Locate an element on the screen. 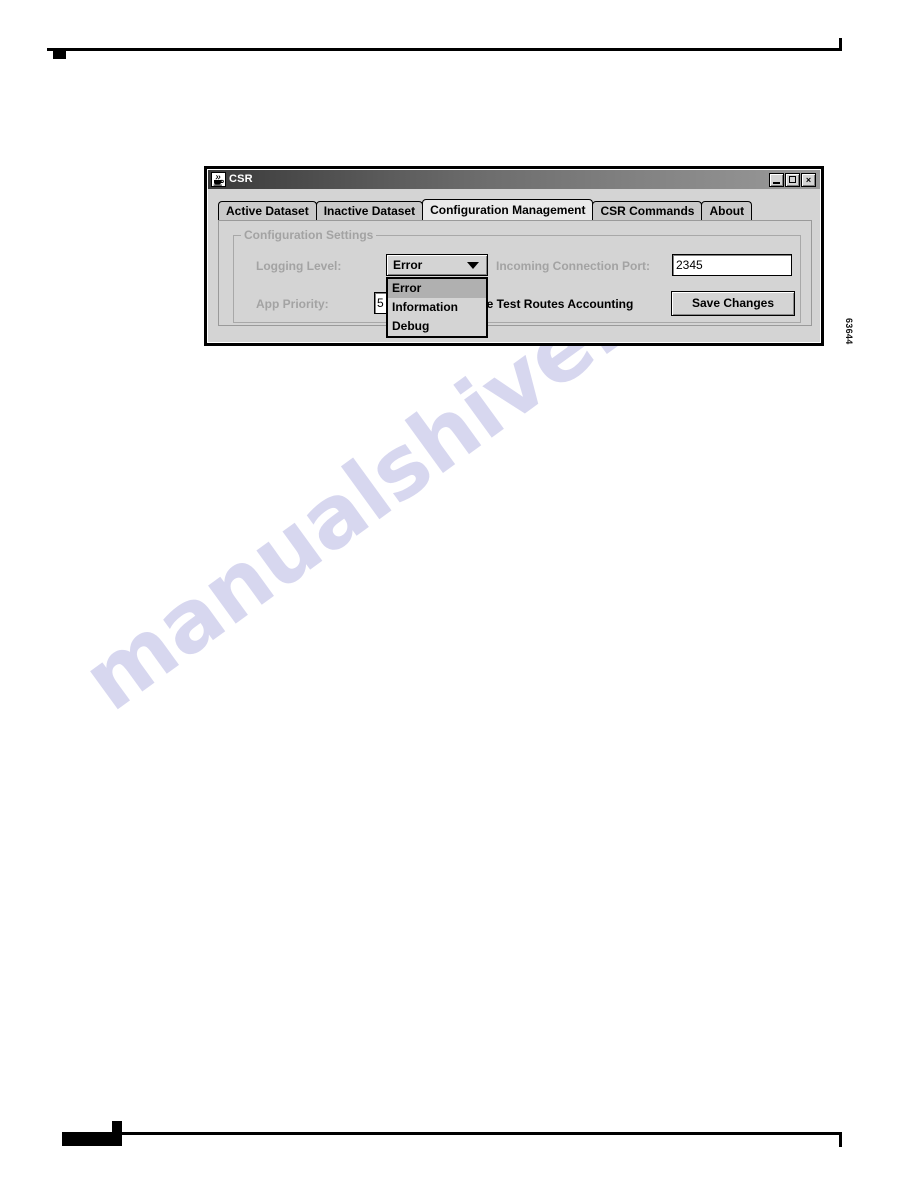 The width and height of the screenshot is (918, 1188). logging-level-dropdown-popup: Error Information Debug is located at coordinates (437, 307).